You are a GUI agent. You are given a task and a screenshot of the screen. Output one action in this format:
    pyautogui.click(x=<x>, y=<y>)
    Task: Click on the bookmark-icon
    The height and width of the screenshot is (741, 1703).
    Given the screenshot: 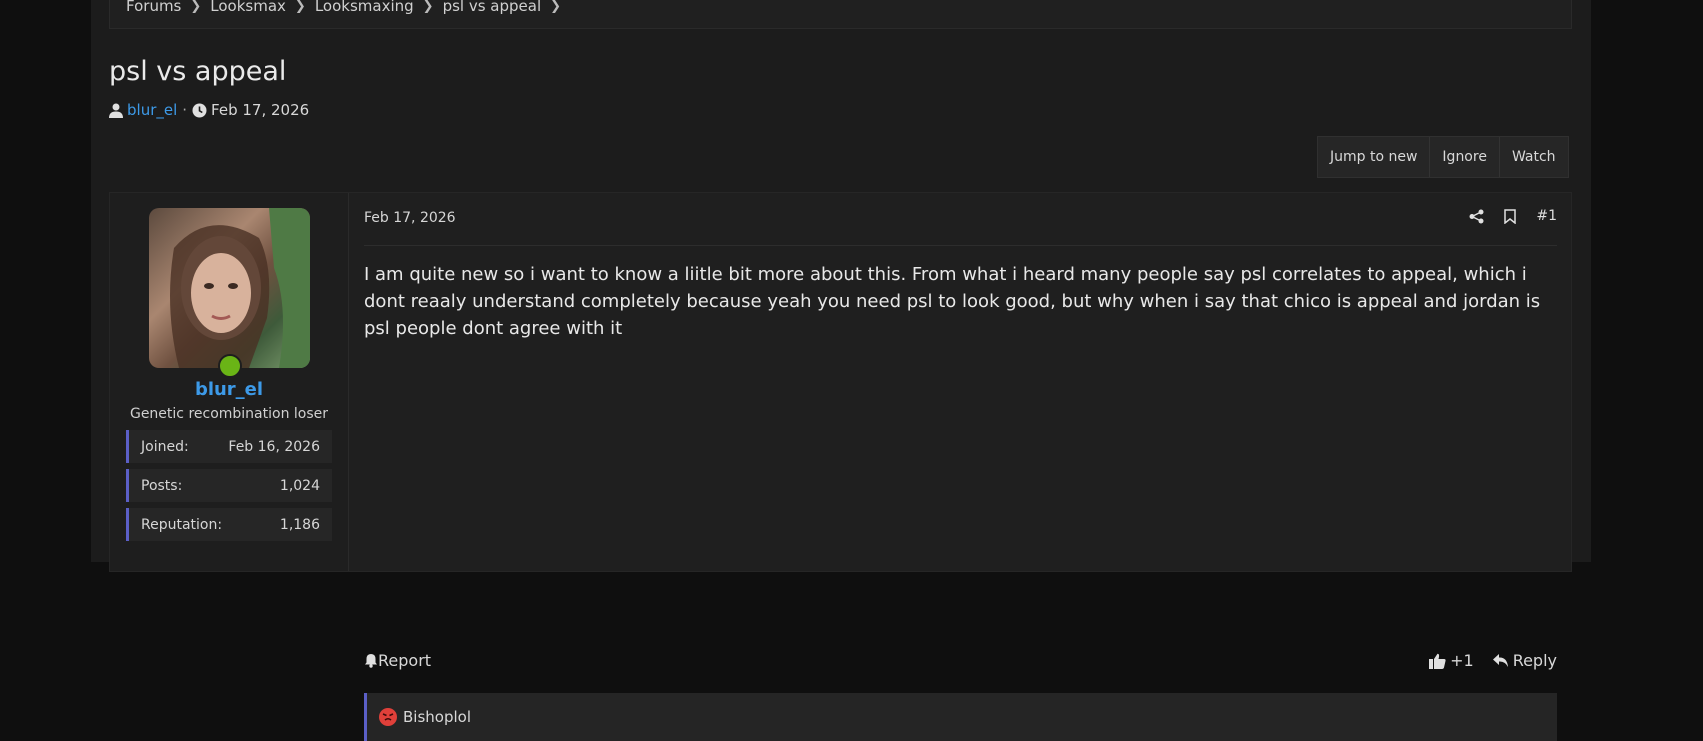 What is the action you would take?
    pyautogui.click(x=1510, y=216)
    